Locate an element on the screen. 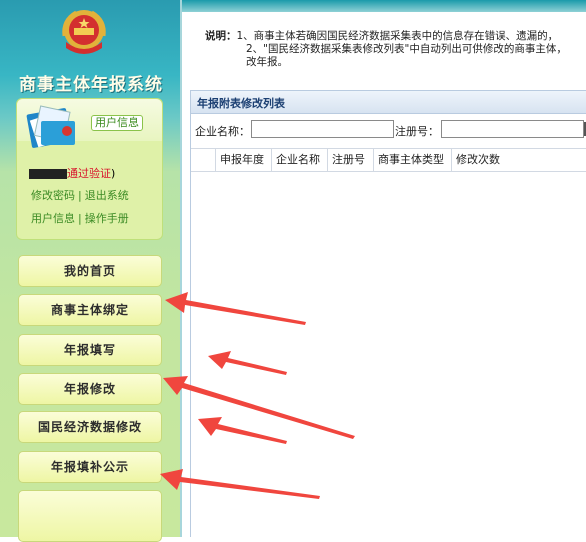  col-modify-count: 修改次数 is located at coordinates (477, 160).